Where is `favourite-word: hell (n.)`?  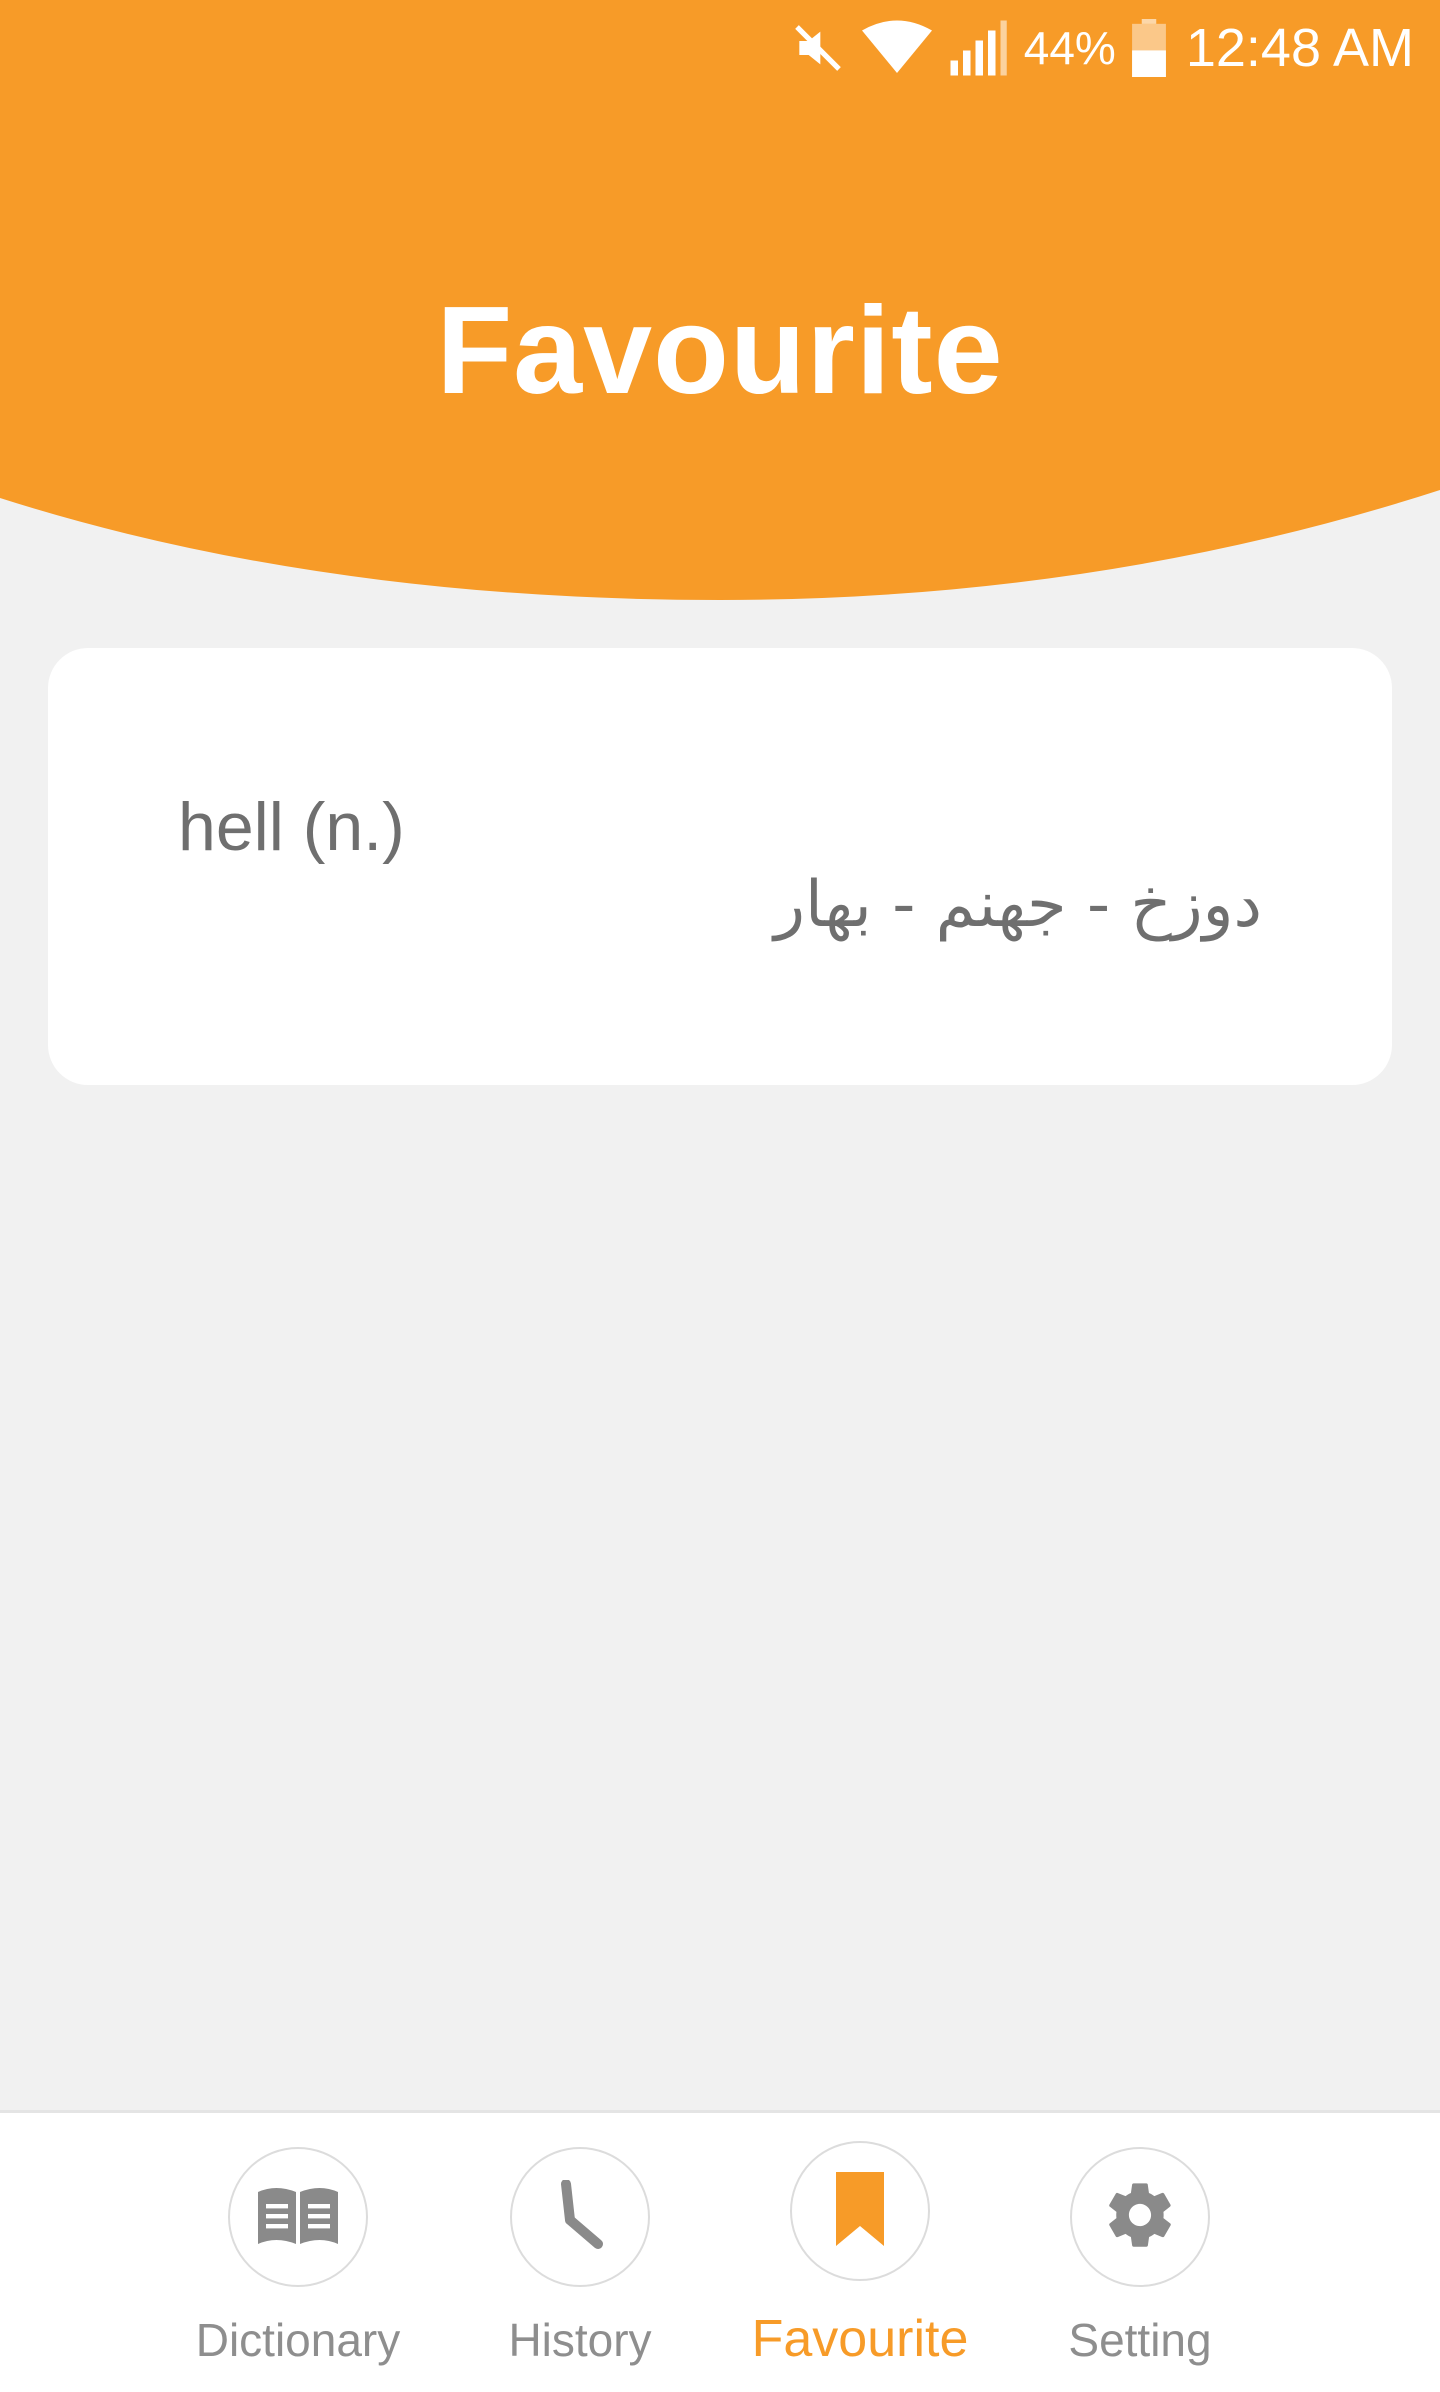
favourite-word: hell (n.) is located at coordinates (291, 827).